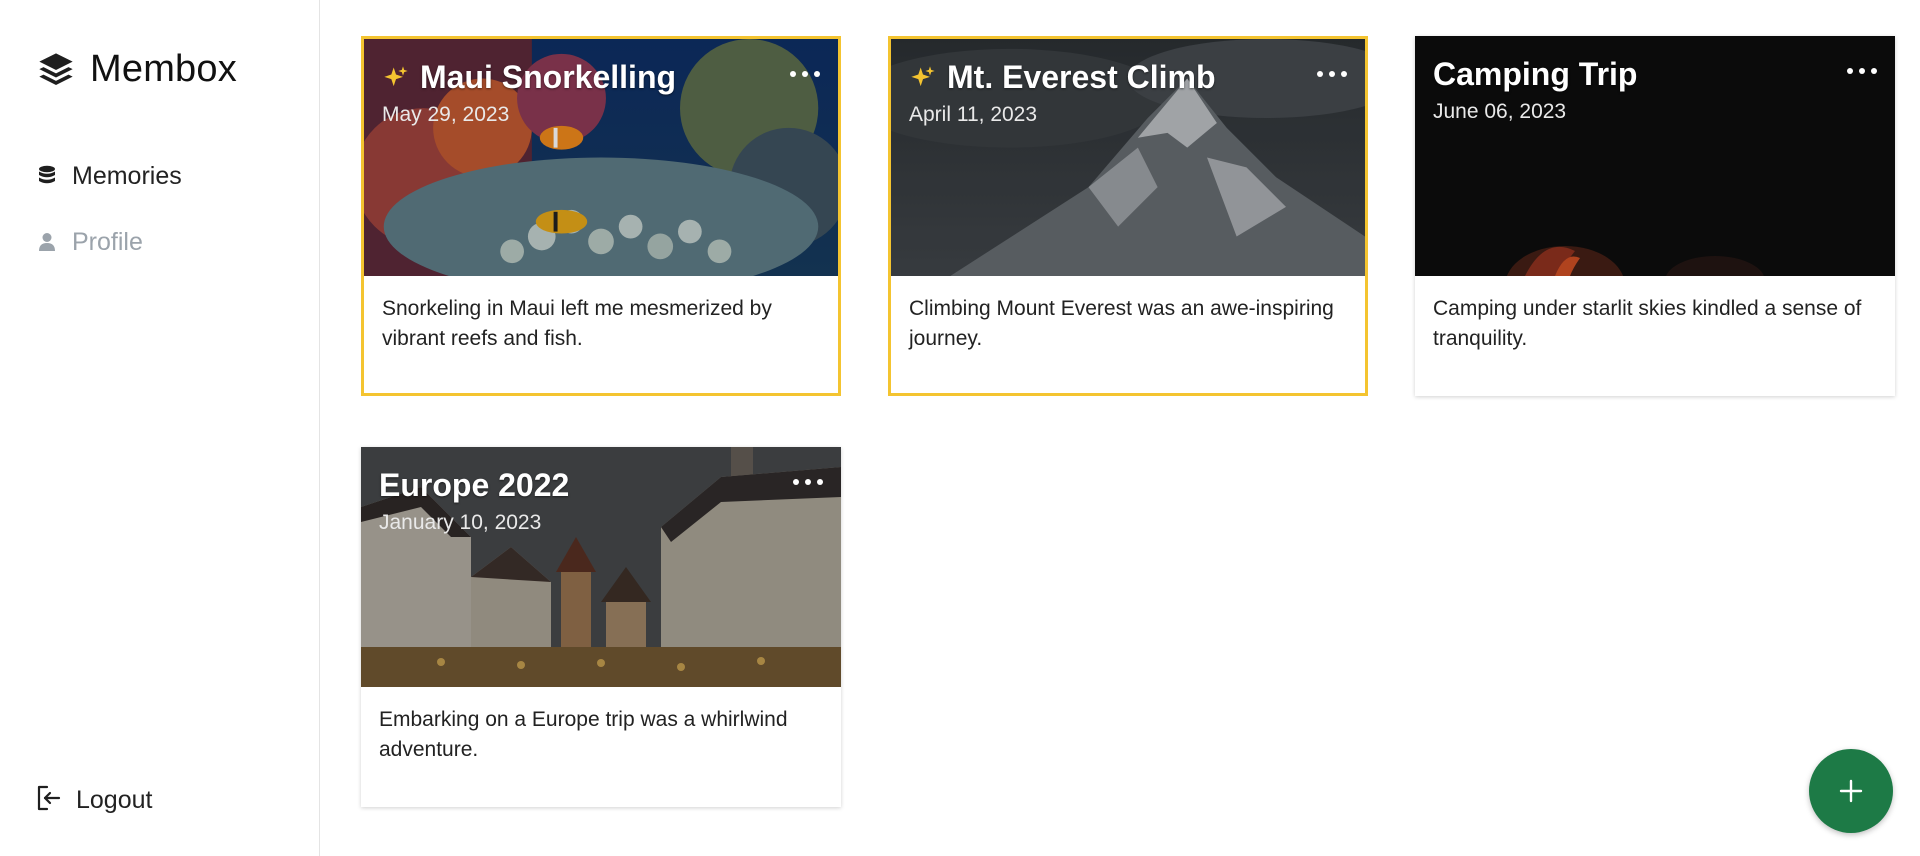 This screenshot has height=856, width=1920. Describe the element at coordinates (1655, 156) in the screenshot. I see `memory-image-campfire: Camping Trip June 06, 2023` at that location.